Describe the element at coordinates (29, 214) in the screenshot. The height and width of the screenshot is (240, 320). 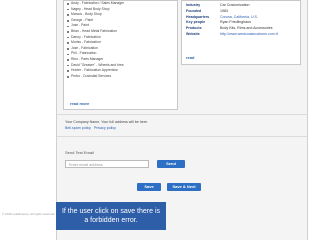
I see `copyright-text: © 2015 sulekhacorp. All rights reserved.` at that location.